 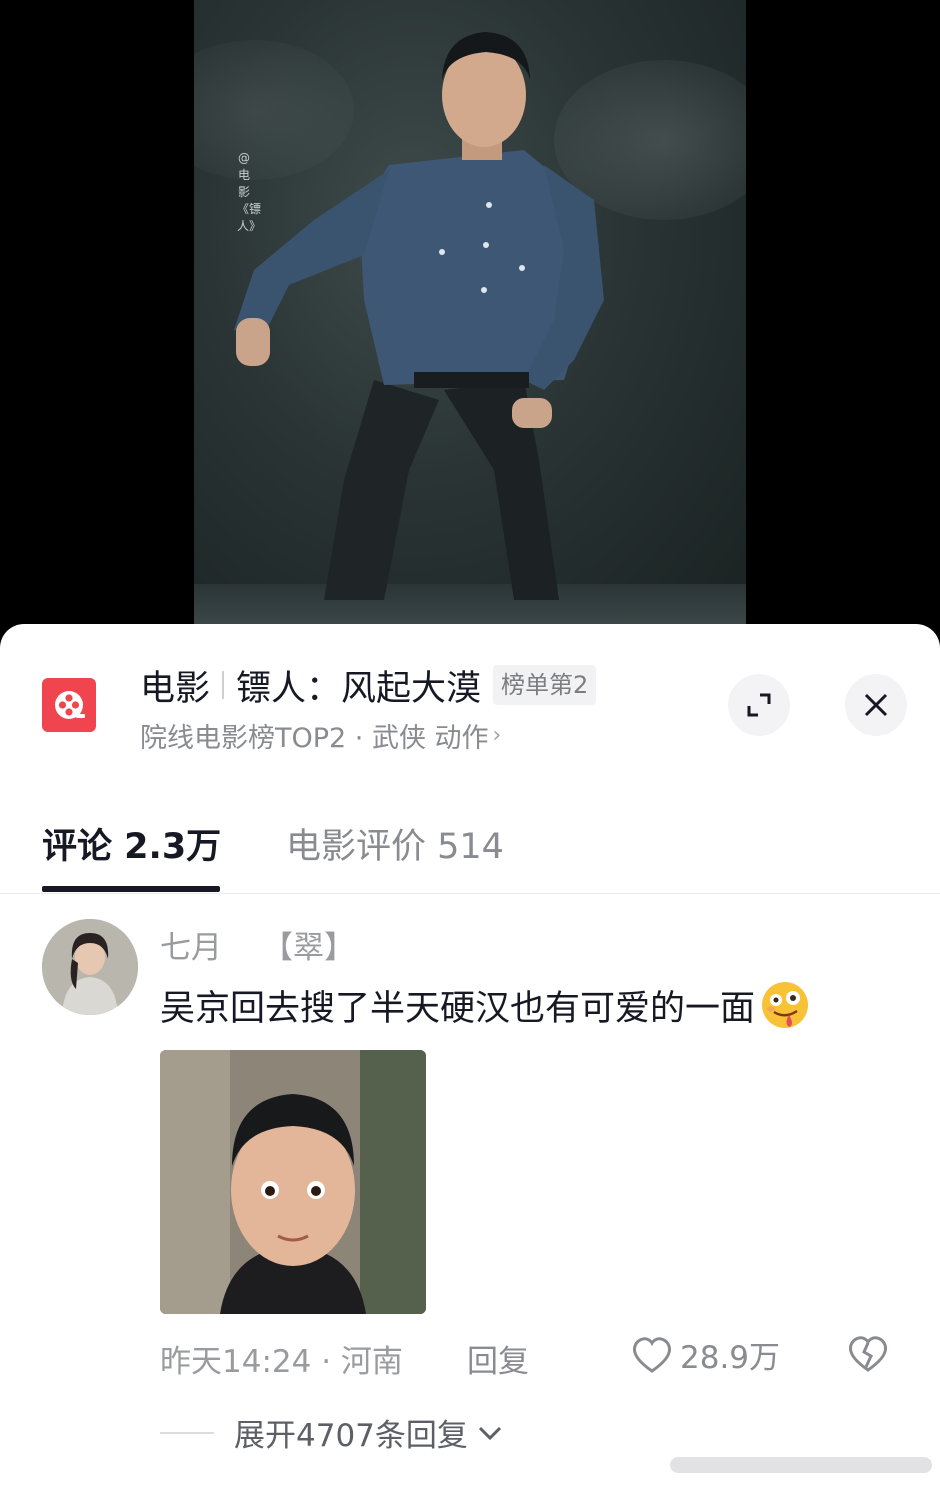 I want to click on comment-body: 吴京回去搜了半天硬汉也有可爱的一面, so click(x=485, y=1005).